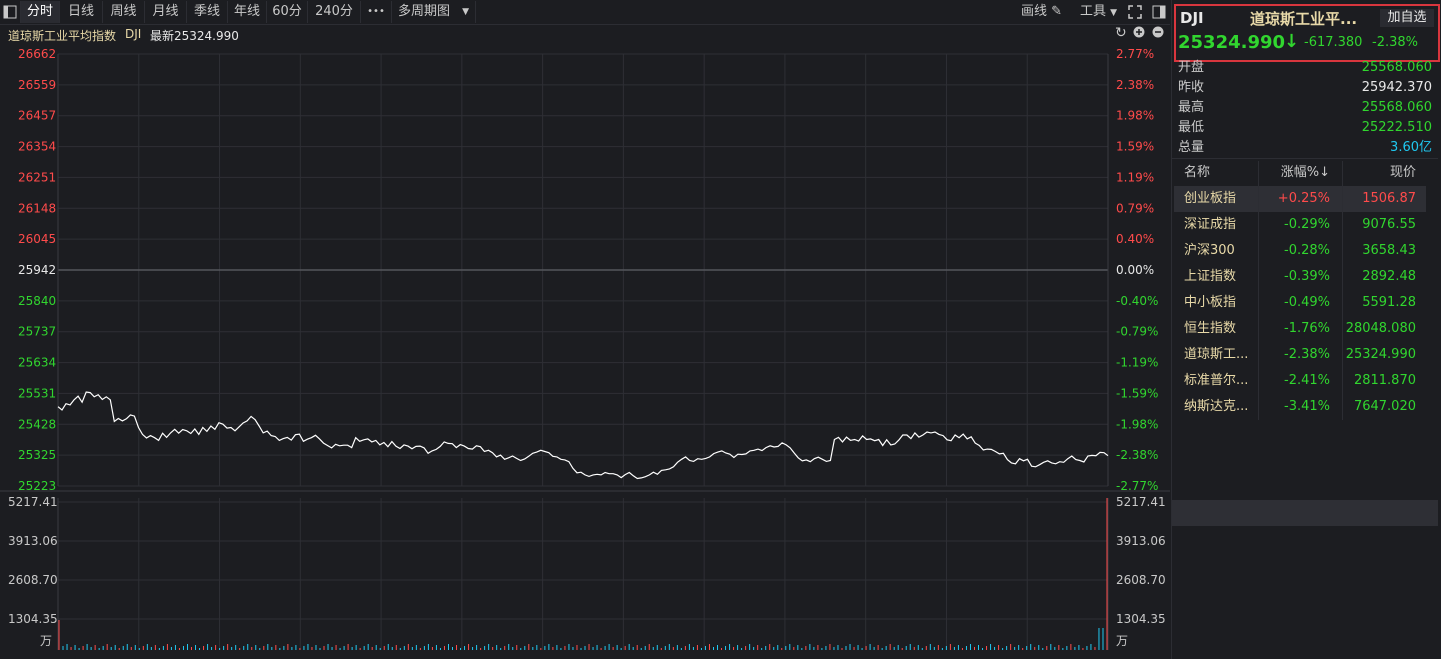 Image resolution: width=1441 pixels, height=659 pixels. What do you see at coordinates (1307, 302) in the screenshot?
I see `rank-pct: -0.49%` at bounding box center [1307, 302].